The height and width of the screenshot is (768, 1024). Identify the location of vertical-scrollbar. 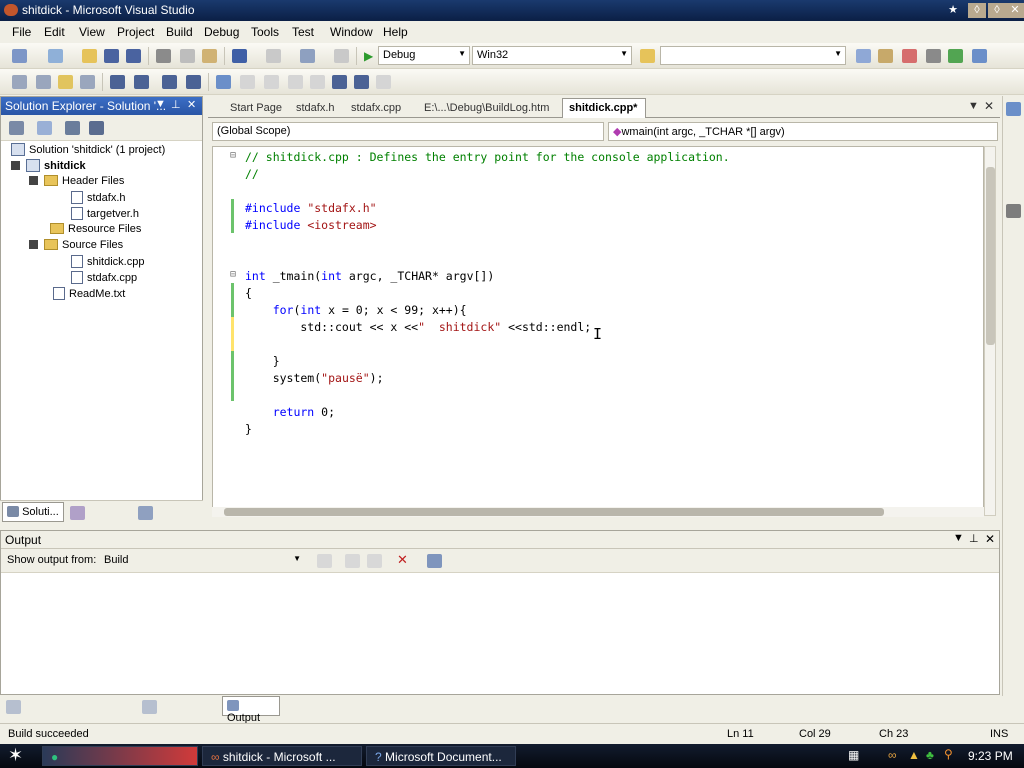
(990, 331).